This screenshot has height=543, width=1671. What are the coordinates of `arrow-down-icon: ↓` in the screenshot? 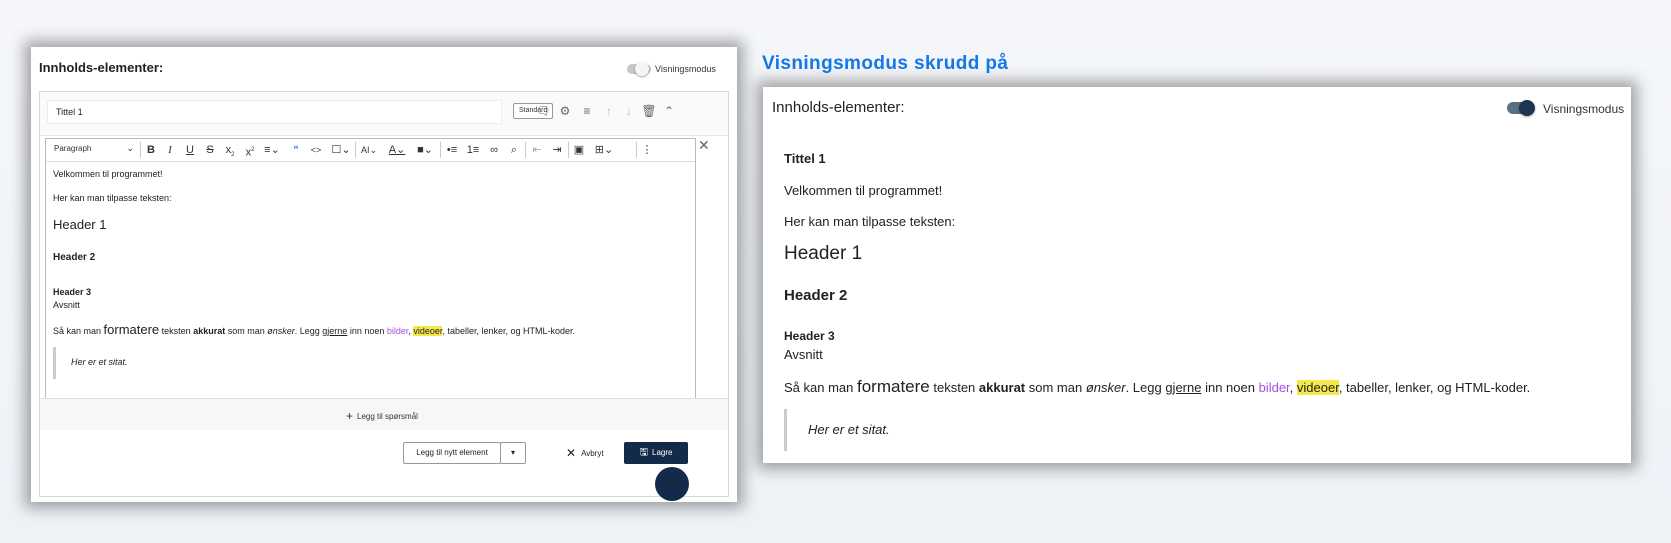 It's located at (629, 111).